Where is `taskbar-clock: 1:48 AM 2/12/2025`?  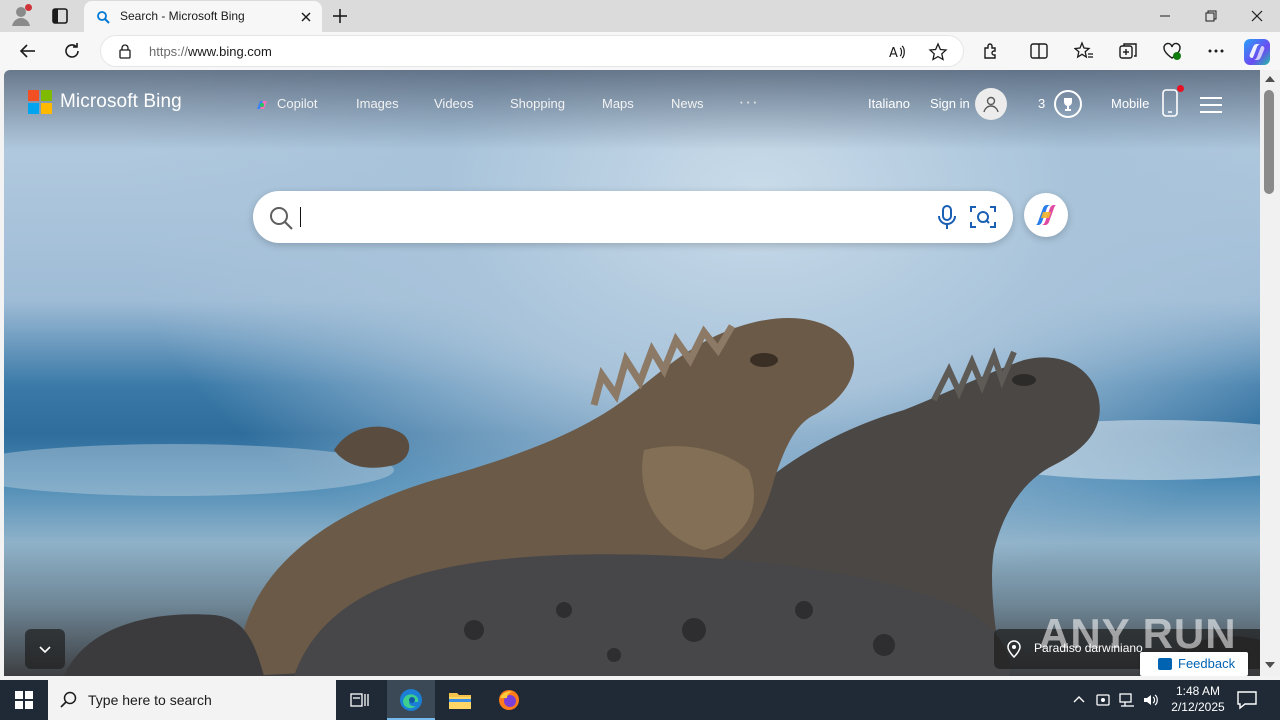 taskbar-clock: 1:48 AM 2/12/2025 is located at coordinates (1198, 699).